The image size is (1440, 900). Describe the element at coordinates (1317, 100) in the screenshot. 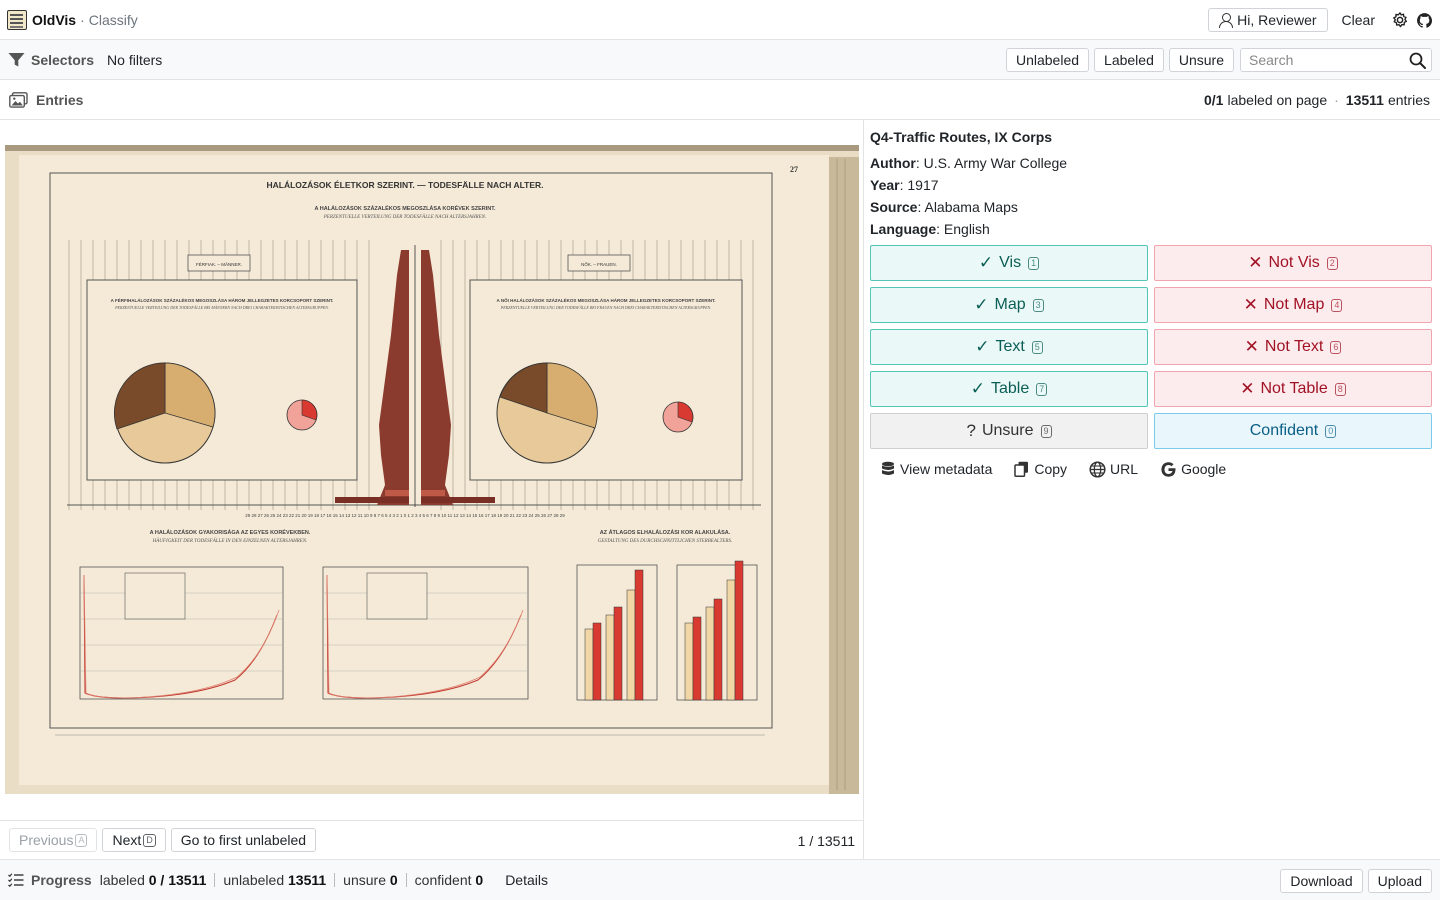

I see `entries-summary: 0/1 labeled on page · 13511 entries` at that location.